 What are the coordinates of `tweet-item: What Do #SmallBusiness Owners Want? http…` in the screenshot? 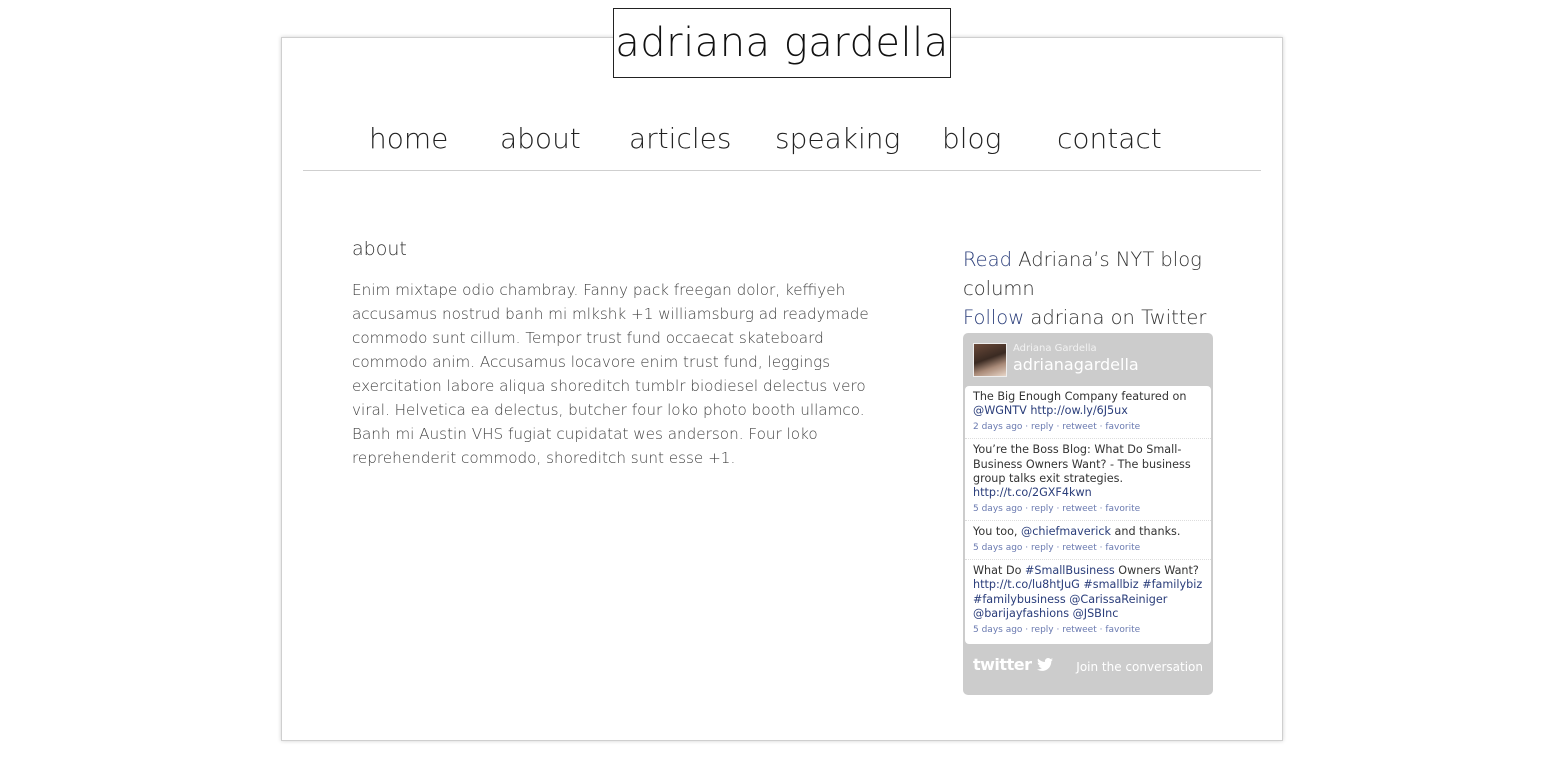 It's located at (1088, 600).